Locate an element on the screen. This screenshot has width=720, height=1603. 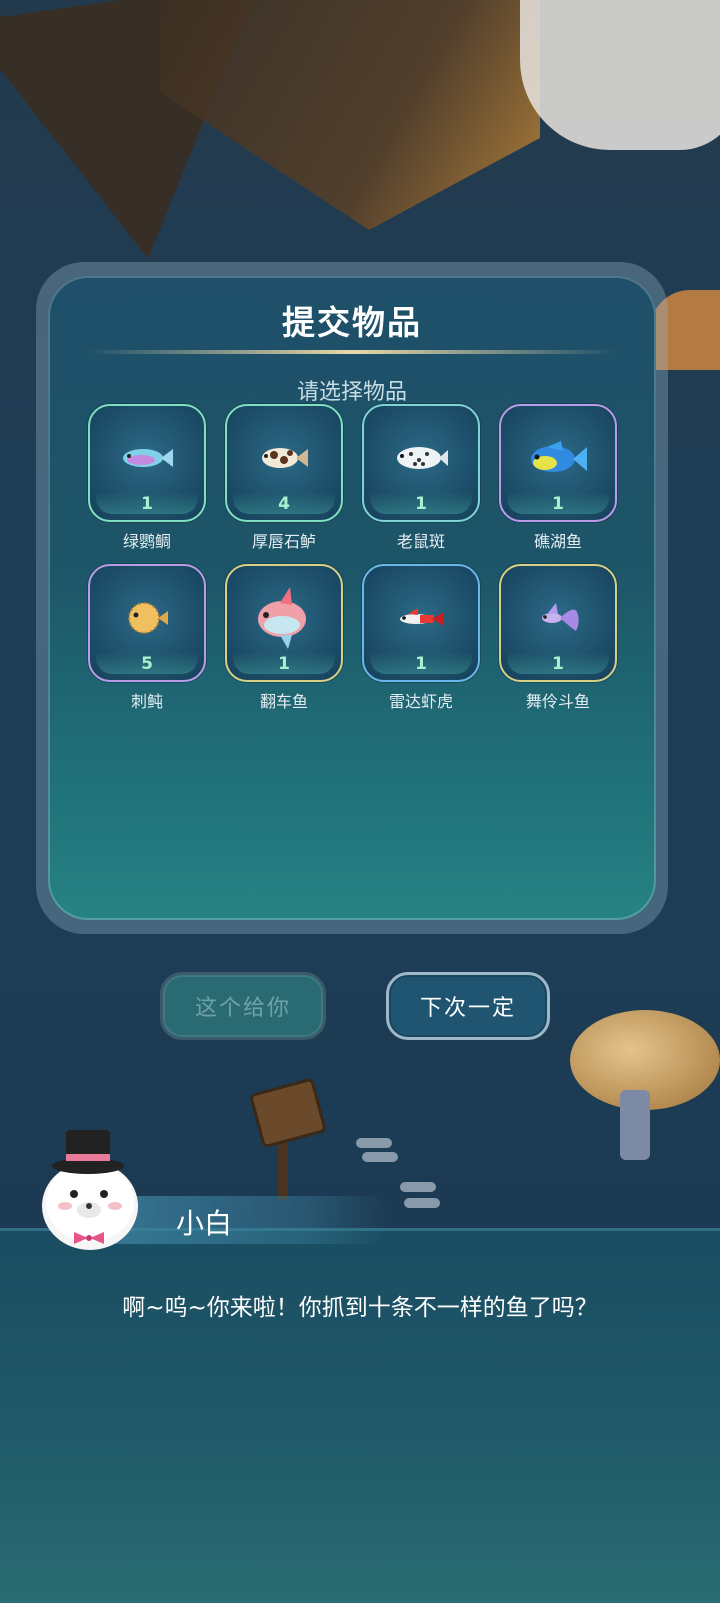
background-tree-trunk is located at coordinates (635, 1125).